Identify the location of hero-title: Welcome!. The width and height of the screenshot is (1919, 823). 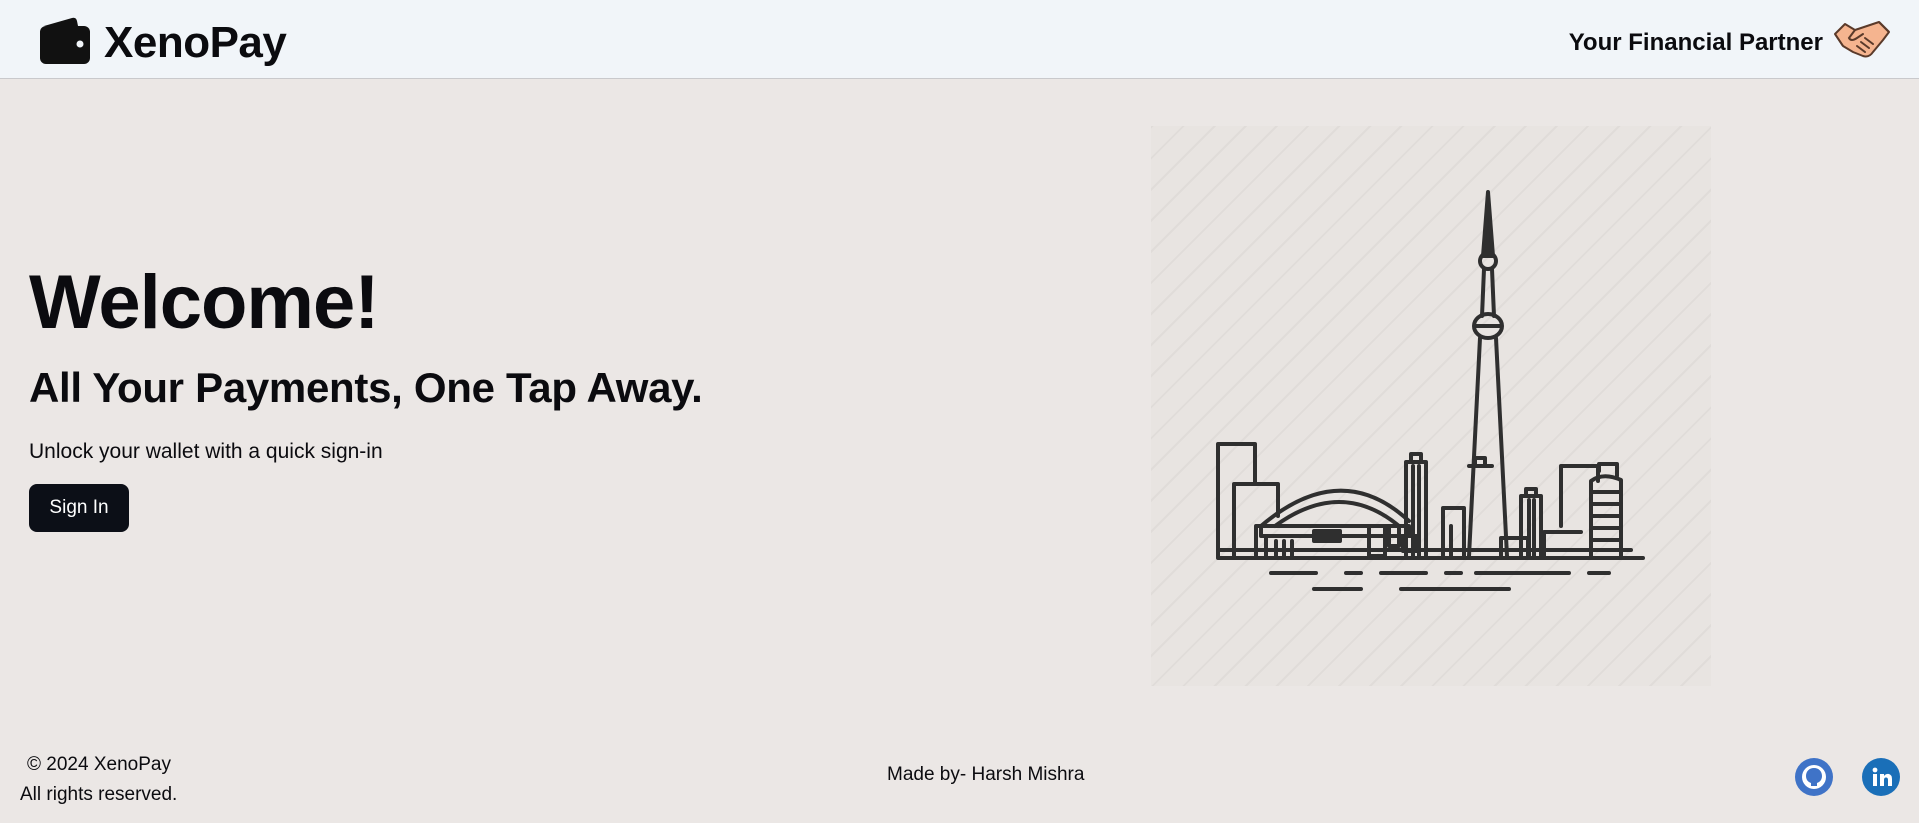
(204, 302).